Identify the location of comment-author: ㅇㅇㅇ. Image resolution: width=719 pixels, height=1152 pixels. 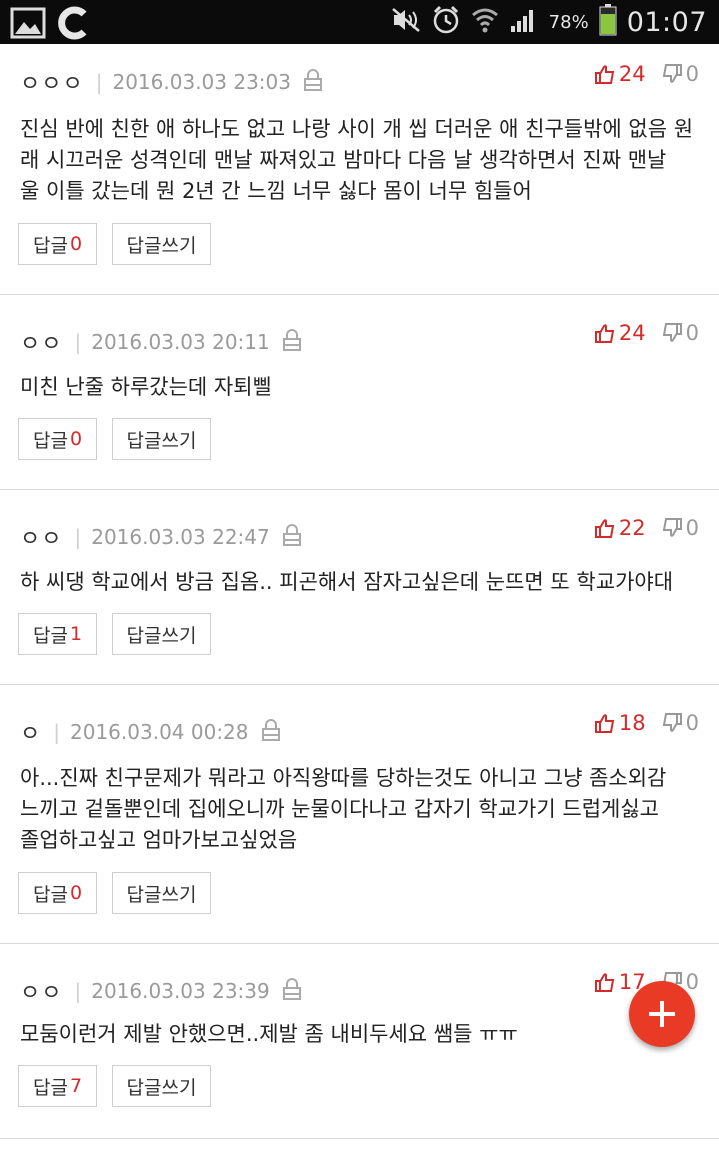
(52, 82).